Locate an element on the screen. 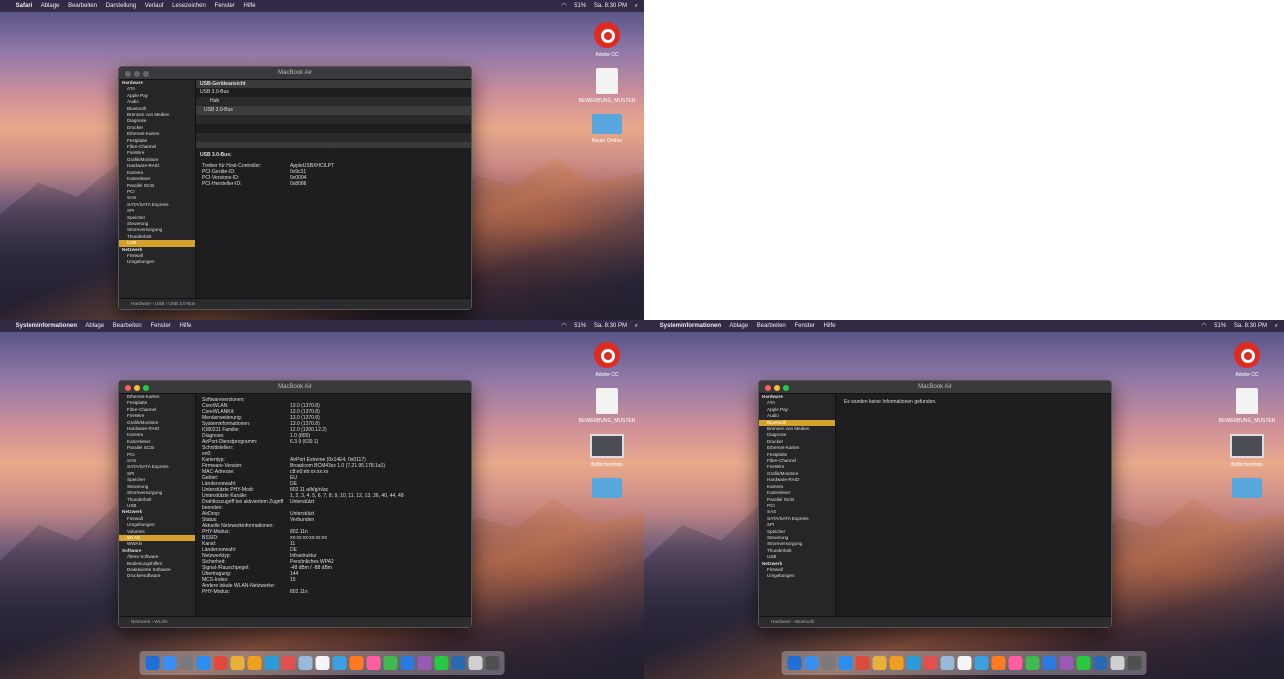 The image size is (1284, 679). sidebar-item: Druckersoftware is located at coordinates (157, 576).